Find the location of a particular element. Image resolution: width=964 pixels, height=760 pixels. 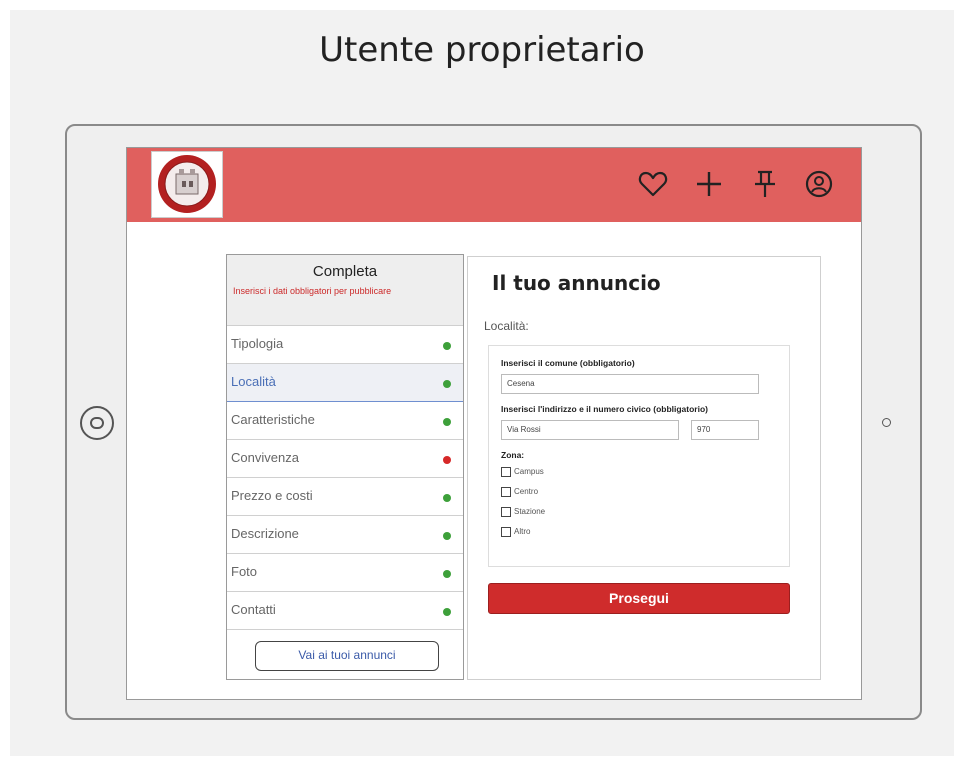

continue-button: Prosegui is located at coordinates (639, 598).